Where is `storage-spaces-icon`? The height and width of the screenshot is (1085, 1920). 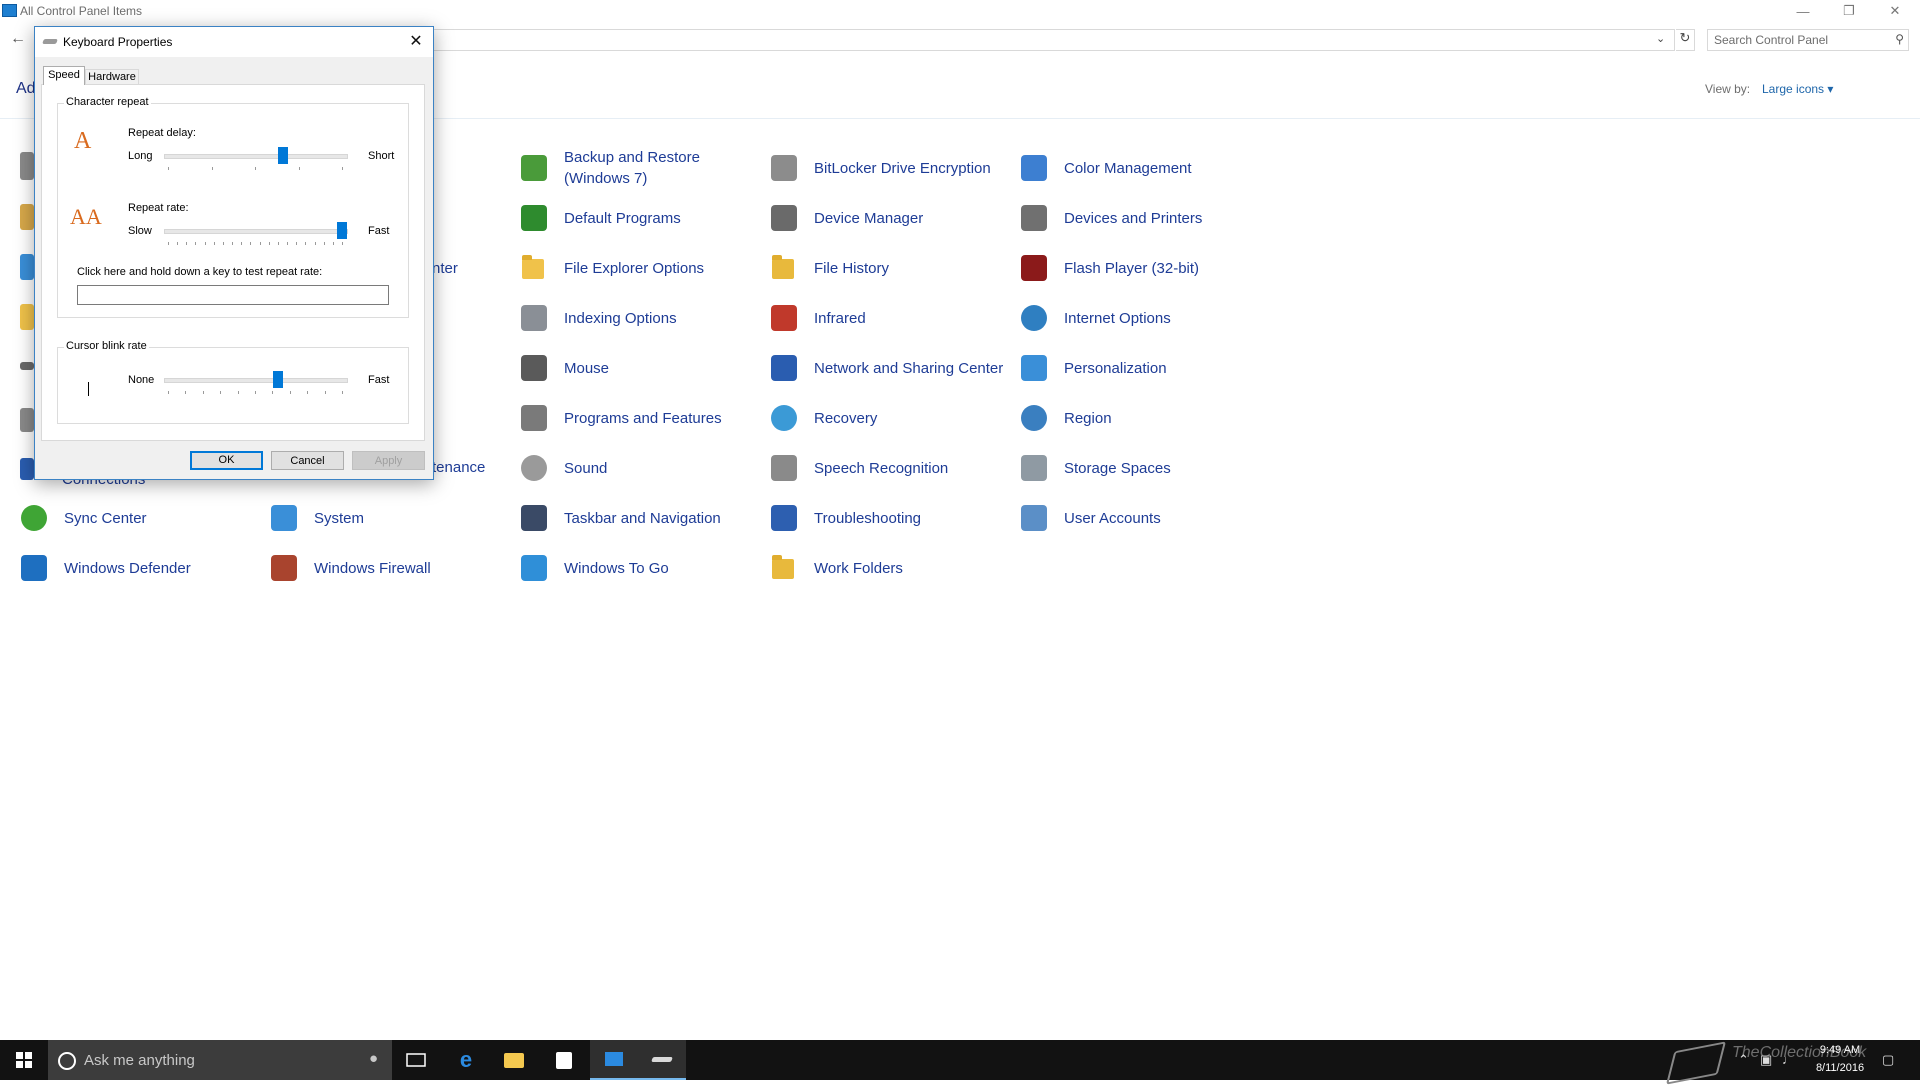 storage-spaces-icon is located at coordinates (1034, 468).